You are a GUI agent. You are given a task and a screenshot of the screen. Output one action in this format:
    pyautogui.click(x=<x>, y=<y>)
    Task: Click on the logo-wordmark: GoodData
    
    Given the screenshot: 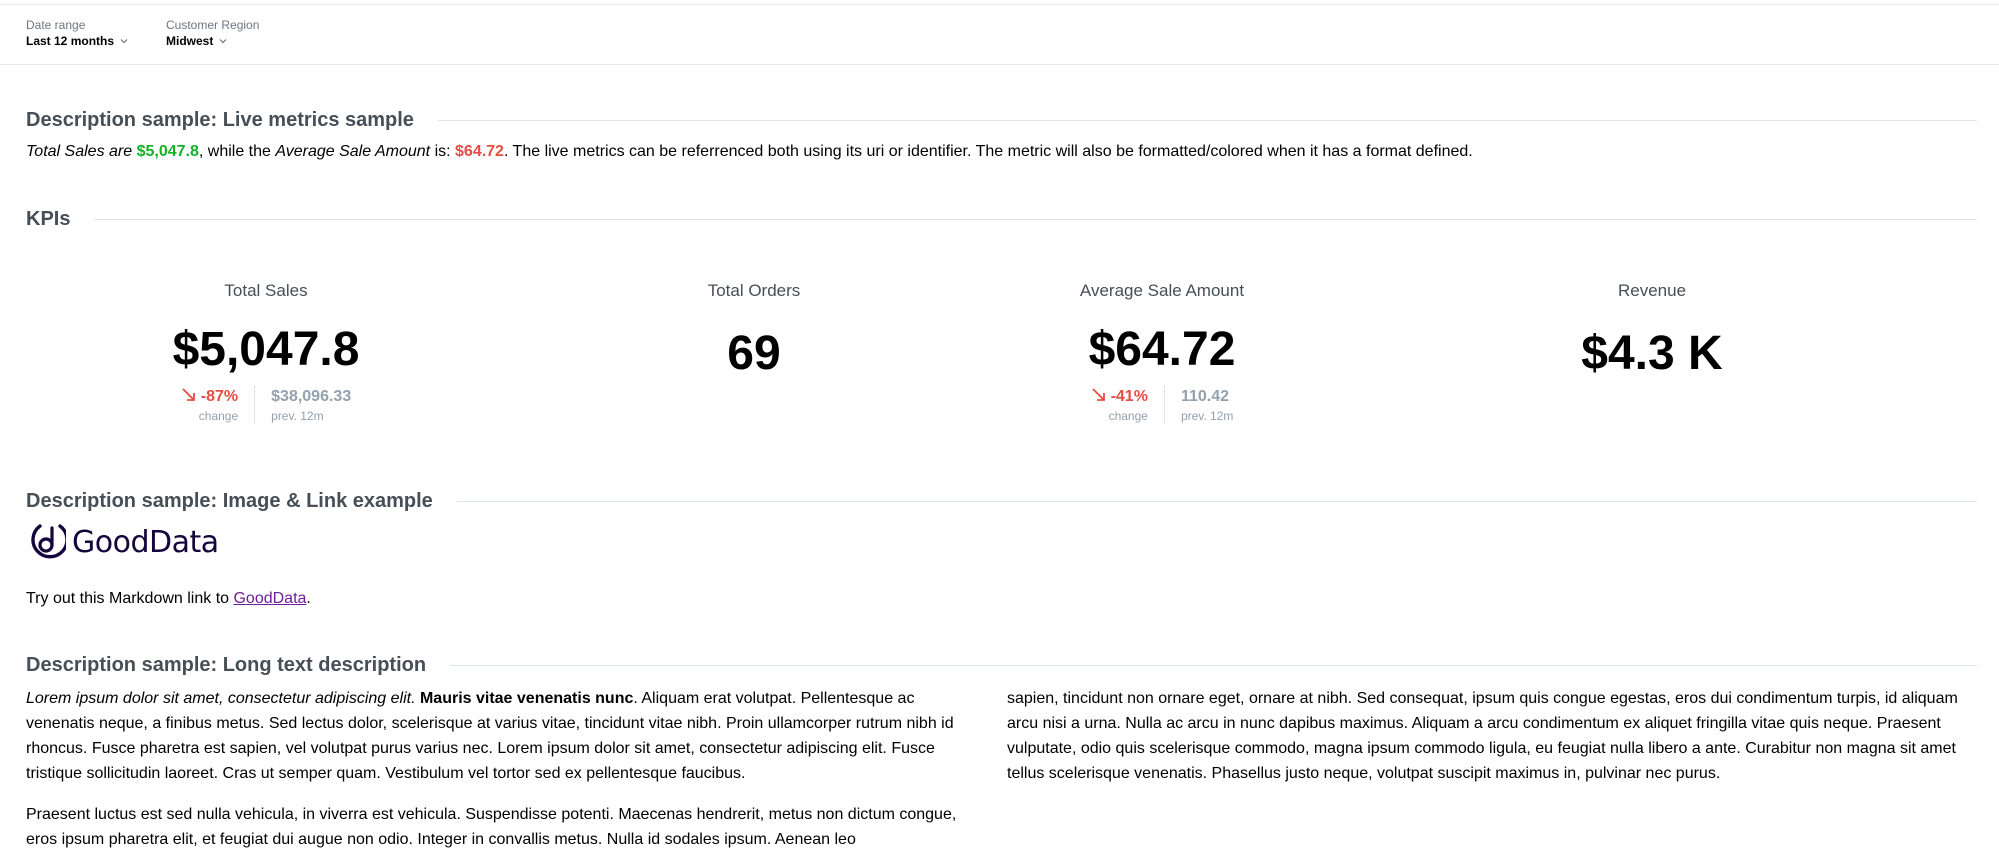 What is the action you would take?
    pyautogui.click(x=145, y=542)
    